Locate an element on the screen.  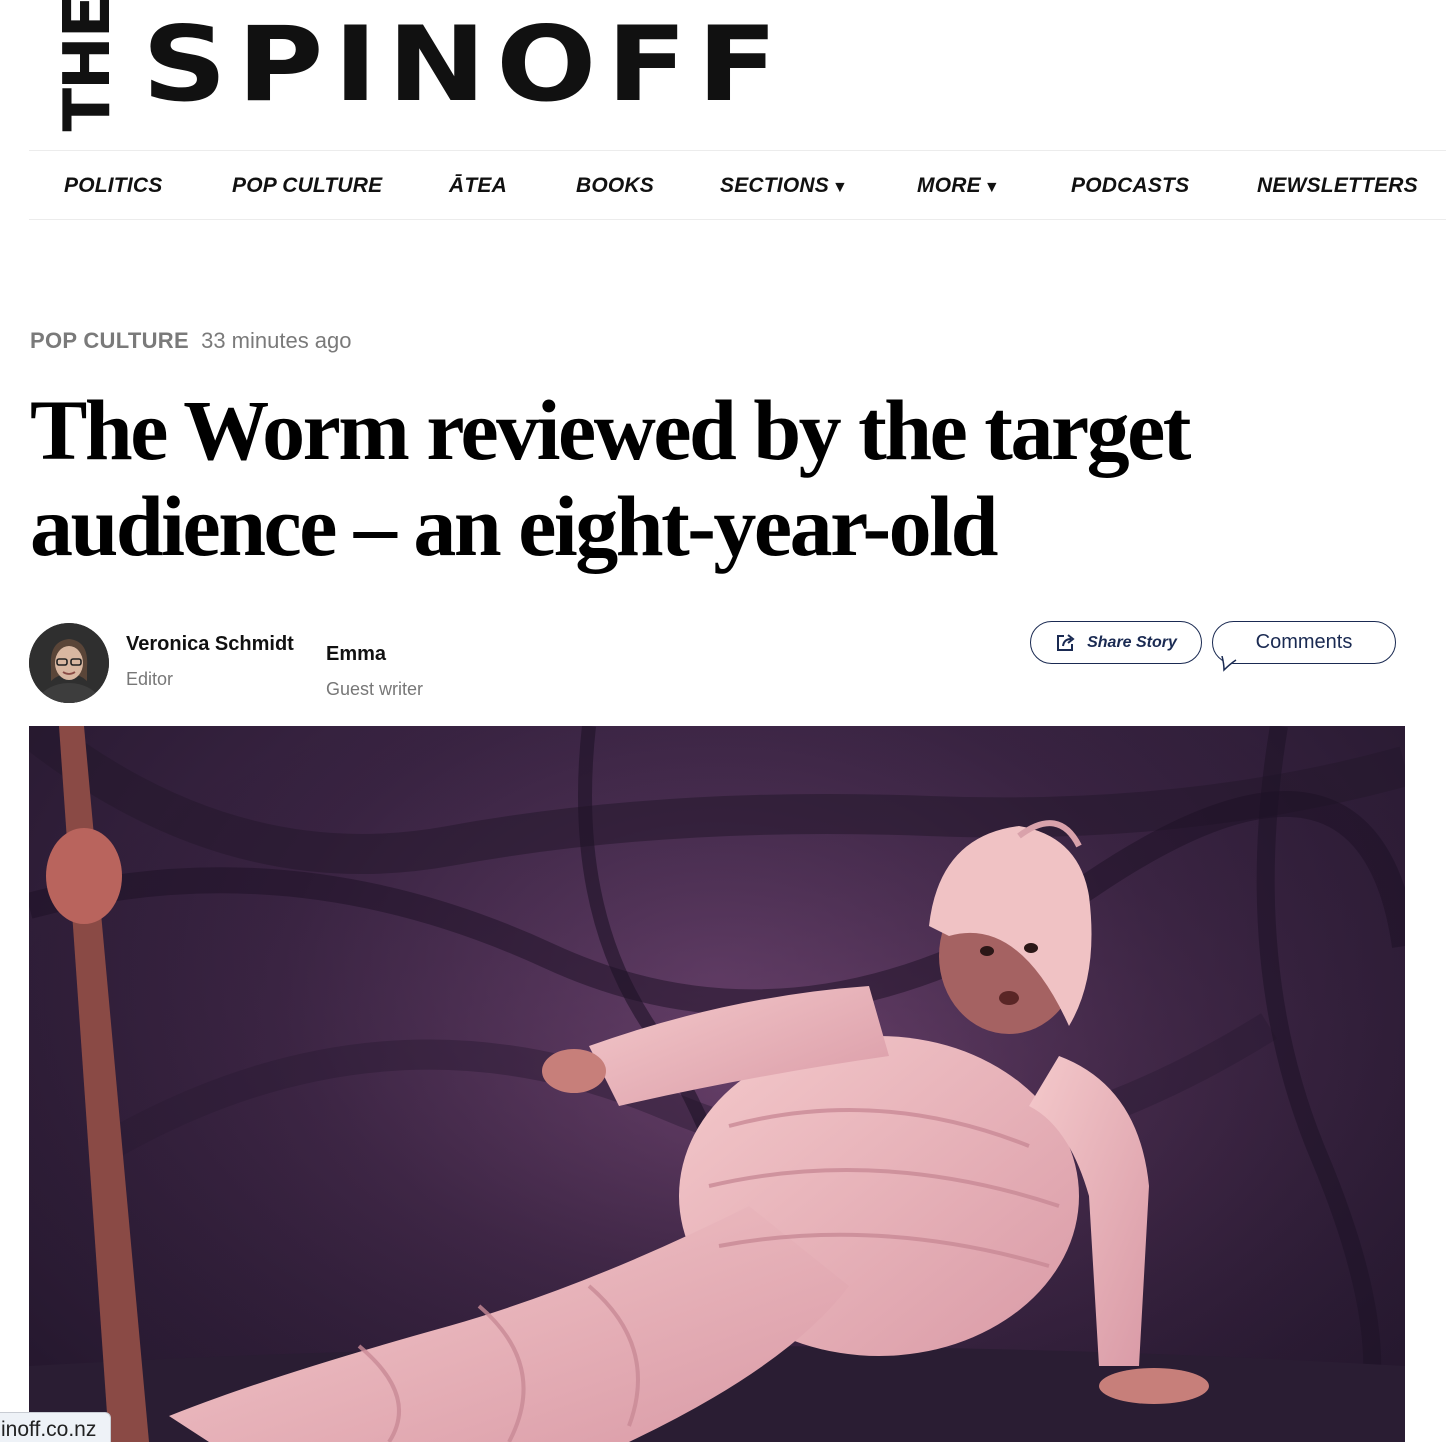
author-role-2: Guest writer is located at coordinates (375, 689).